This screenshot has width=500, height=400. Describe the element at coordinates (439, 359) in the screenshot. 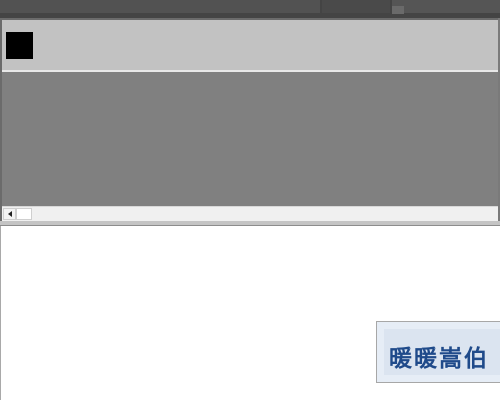

I see `text-image-label: 暖暖嵩伯` at that location.